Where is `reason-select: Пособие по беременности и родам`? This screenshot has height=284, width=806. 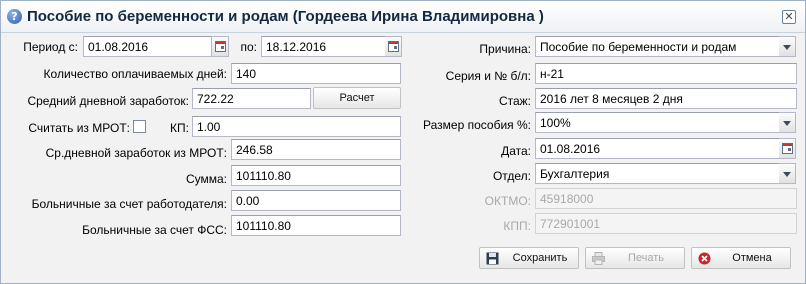 reason-select: Пособие по беременности и родам is located at coordinates (657, 46).